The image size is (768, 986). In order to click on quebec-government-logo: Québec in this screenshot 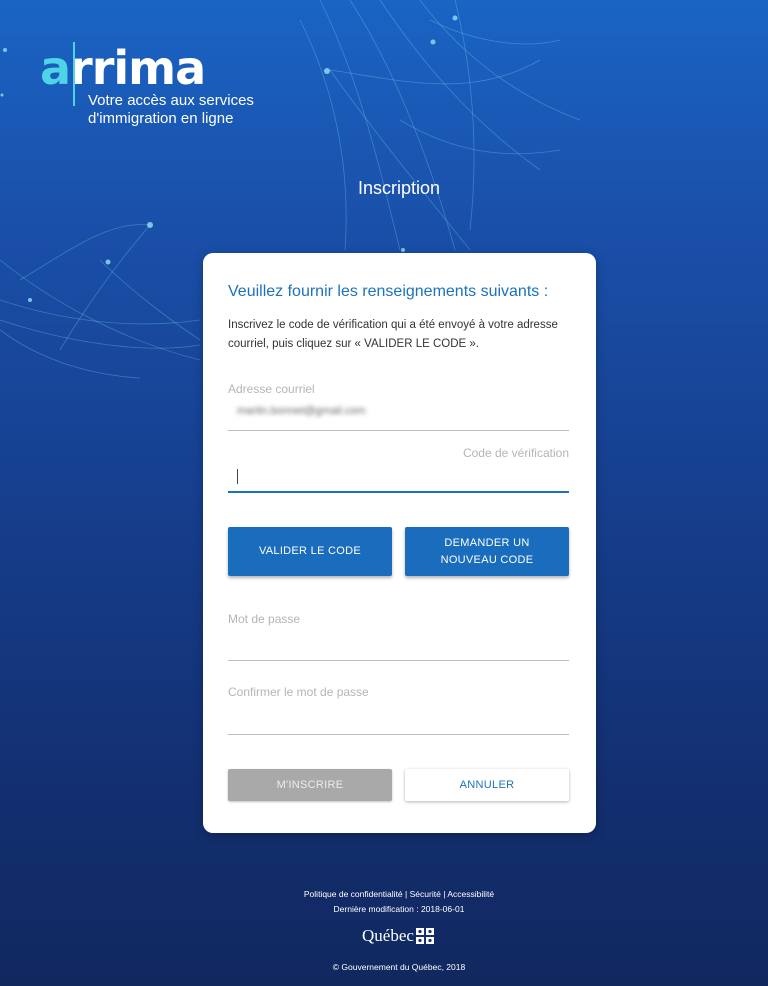, I will do `click(398, 936)`.